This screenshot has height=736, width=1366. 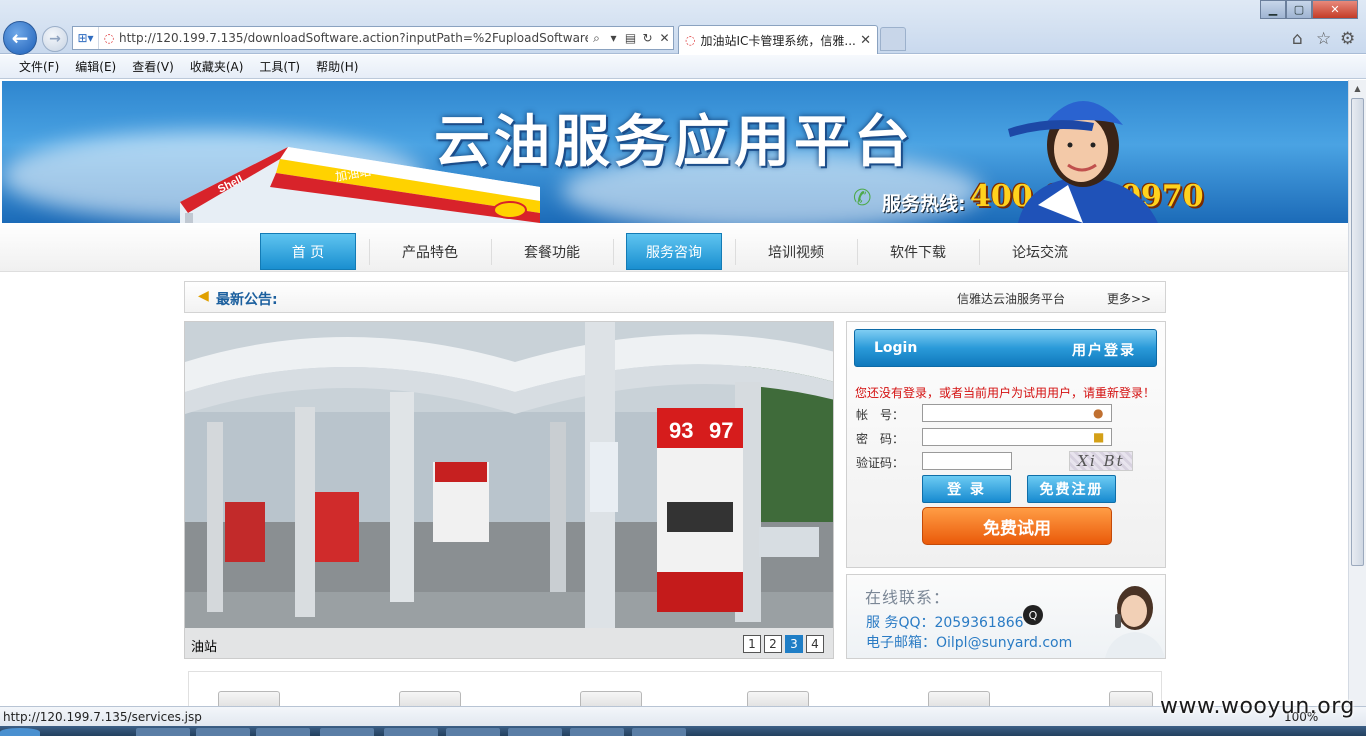 What do you see at coordinates (773, 644) in the screenshot?
I see `slide-page-2: 2` at bounding box center [773, 644].